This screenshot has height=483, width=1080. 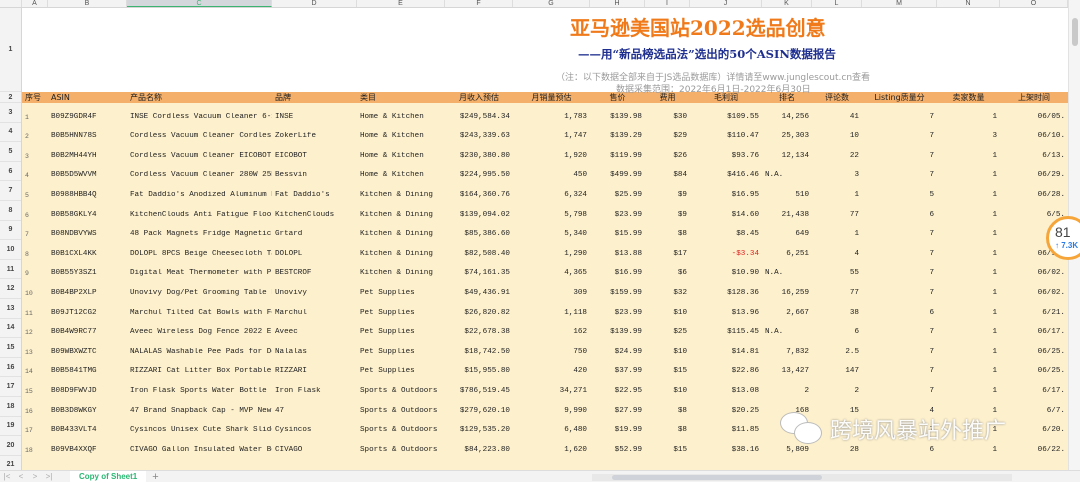 What do you see at coordinates (479, 117) in the screenshot?
I see `cell: $249,584.34` at bounding box center [479, 117].